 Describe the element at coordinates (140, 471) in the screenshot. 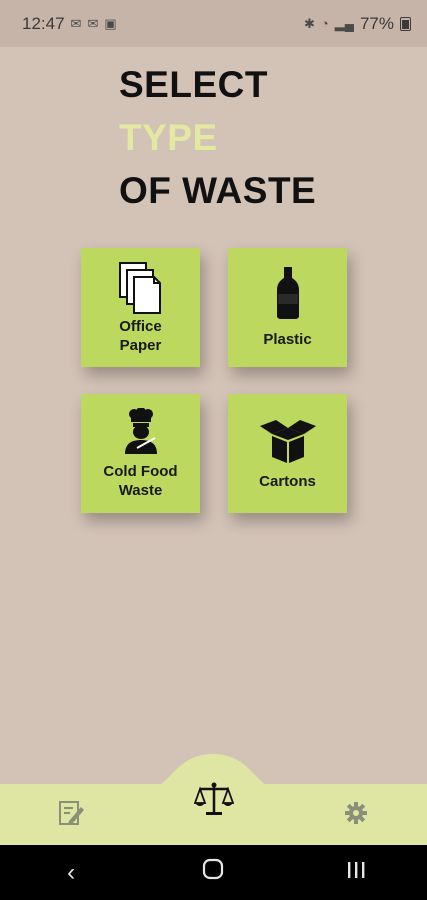

I see `tile-label-line: Cold Food` at that location.